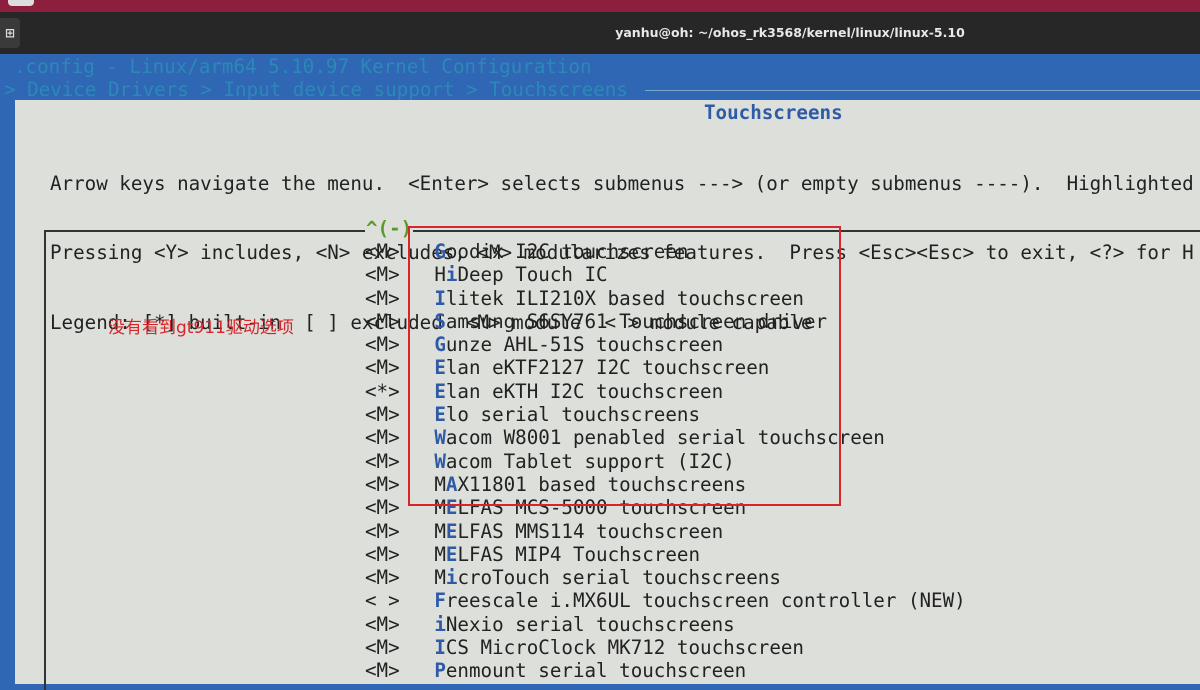 The height and width of the screenshot is (690, 1200). I want to click on menu-item: <M> MELFAS MMS114 touchscreen, so click(665, 531).